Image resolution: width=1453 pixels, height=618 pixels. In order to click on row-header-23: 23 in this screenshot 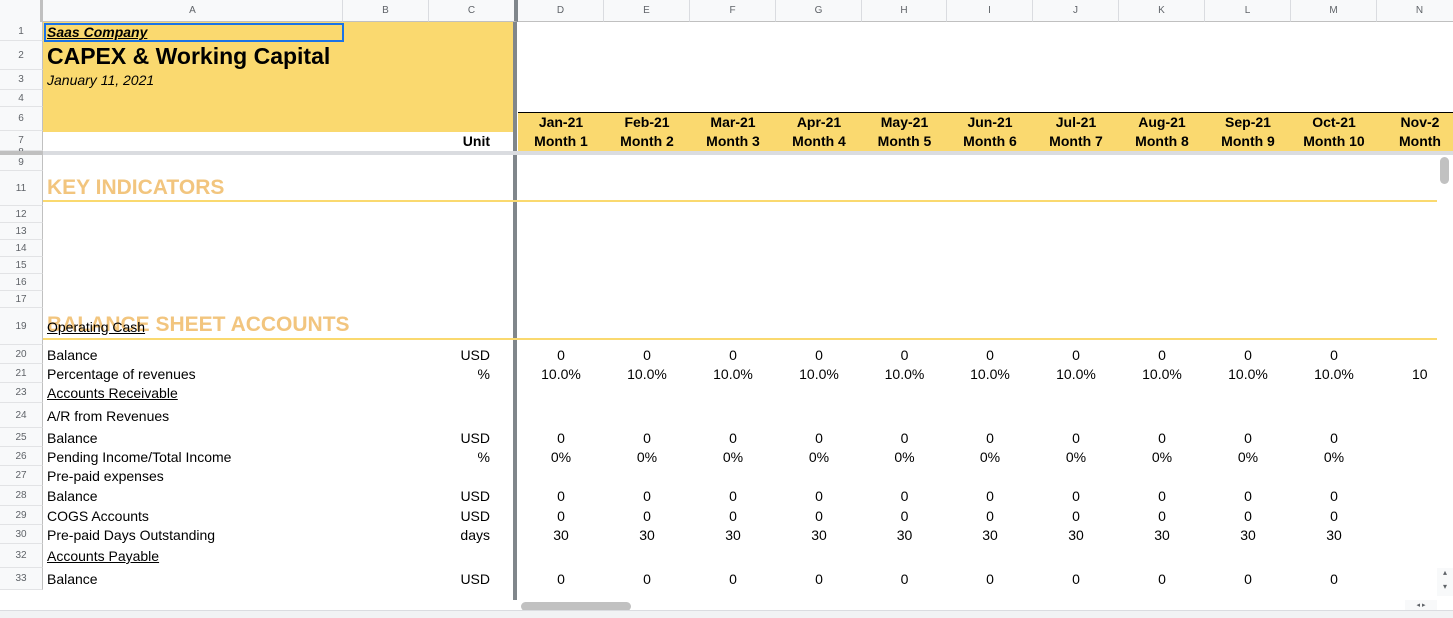, I will do `click(21, 393)`.